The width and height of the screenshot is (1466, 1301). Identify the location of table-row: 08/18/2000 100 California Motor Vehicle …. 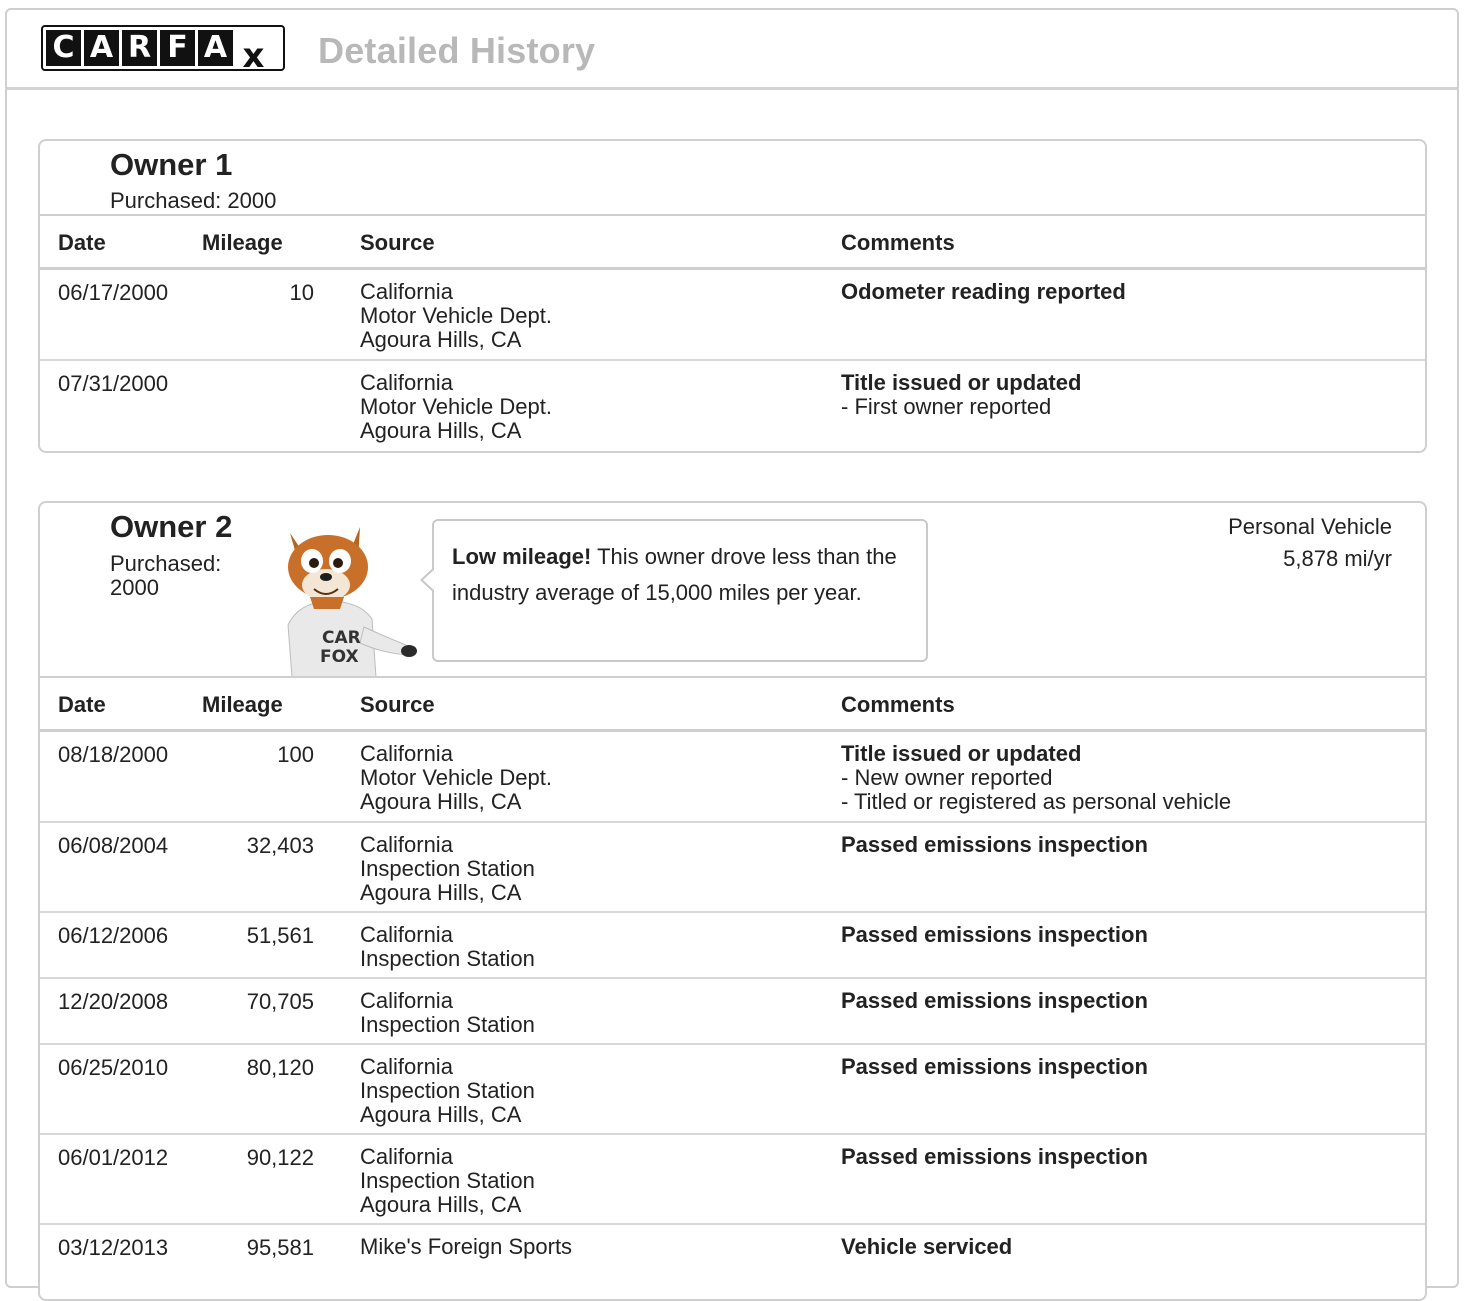
(732, 777).